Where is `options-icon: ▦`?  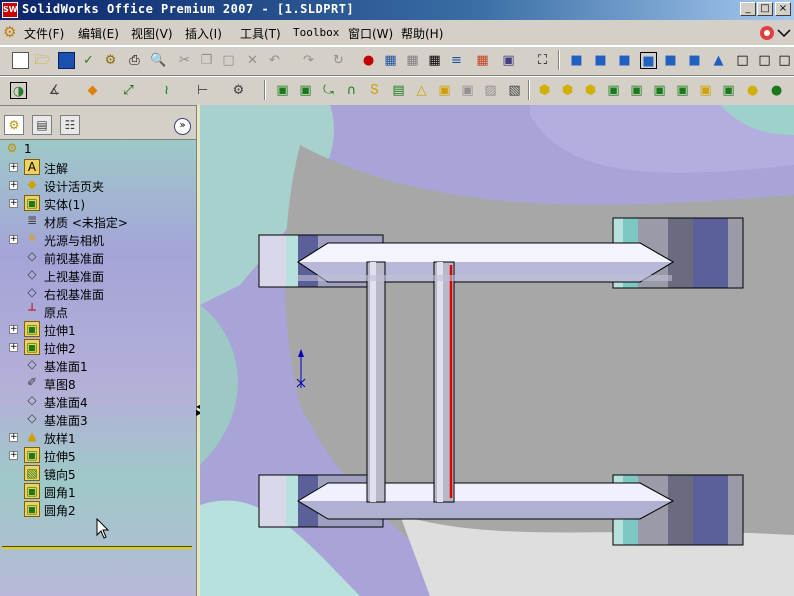 options-icon: ▦ is located at coordinates (390, 60).